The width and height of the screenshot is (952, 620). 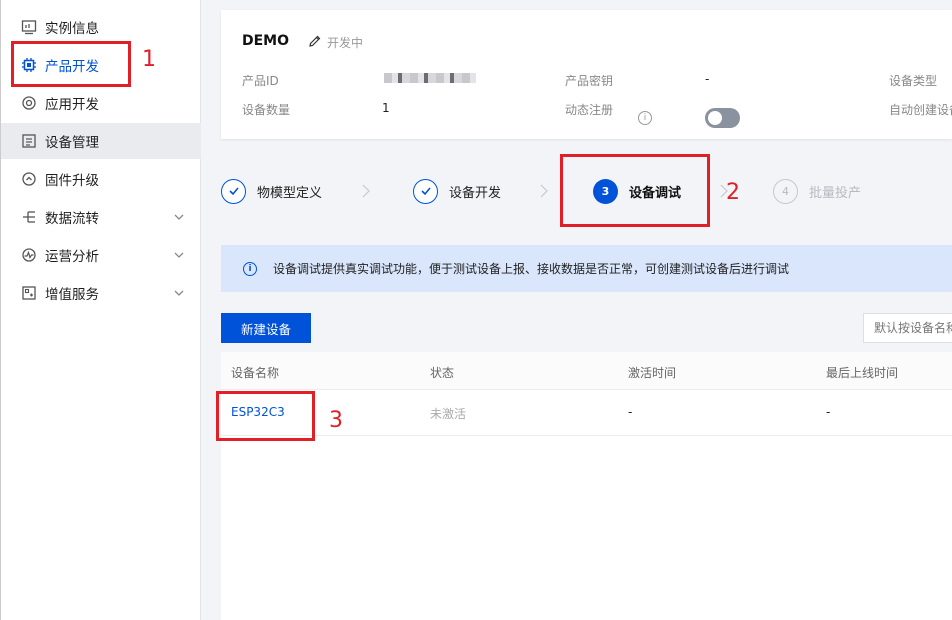 What do you see at coordinates (266, 328) in the screenshot?
I see `new-device-button: 新建设备` at bounding box center [266, 328].